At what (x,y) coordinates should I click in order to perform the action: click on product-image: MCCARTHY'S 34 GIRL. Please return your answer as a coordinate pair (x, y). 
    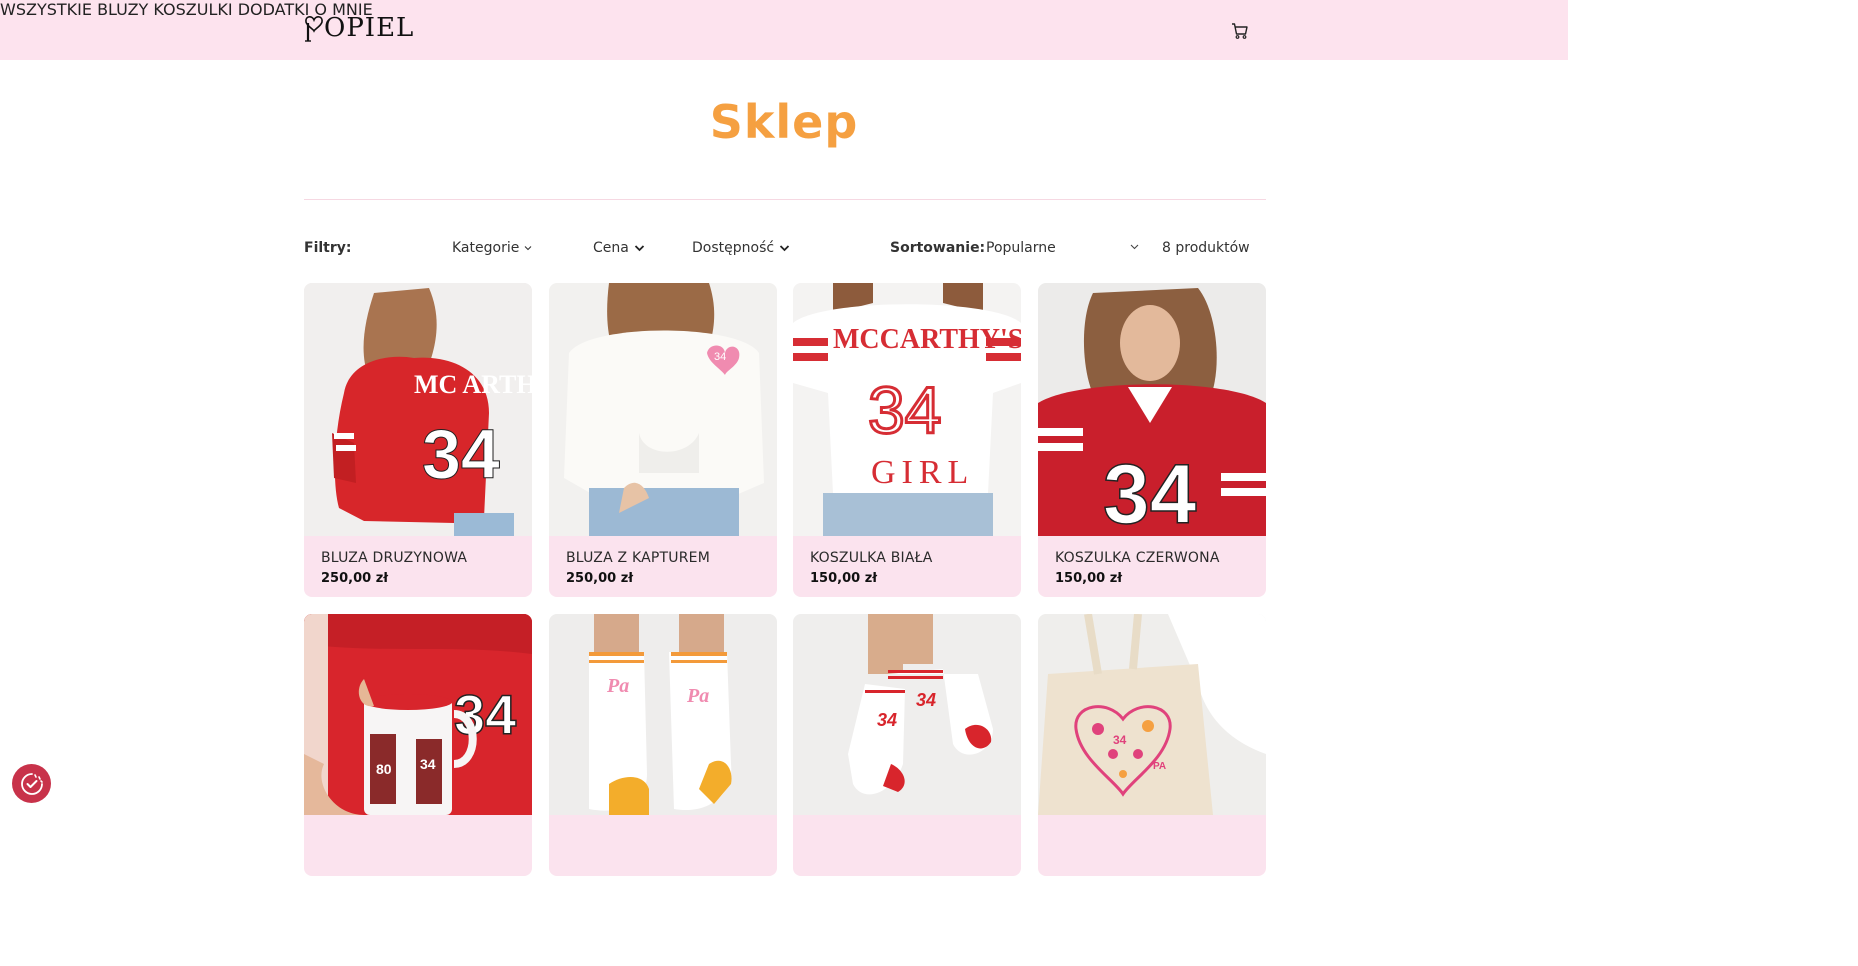
    Looking at the image, I should click on (907, 409).